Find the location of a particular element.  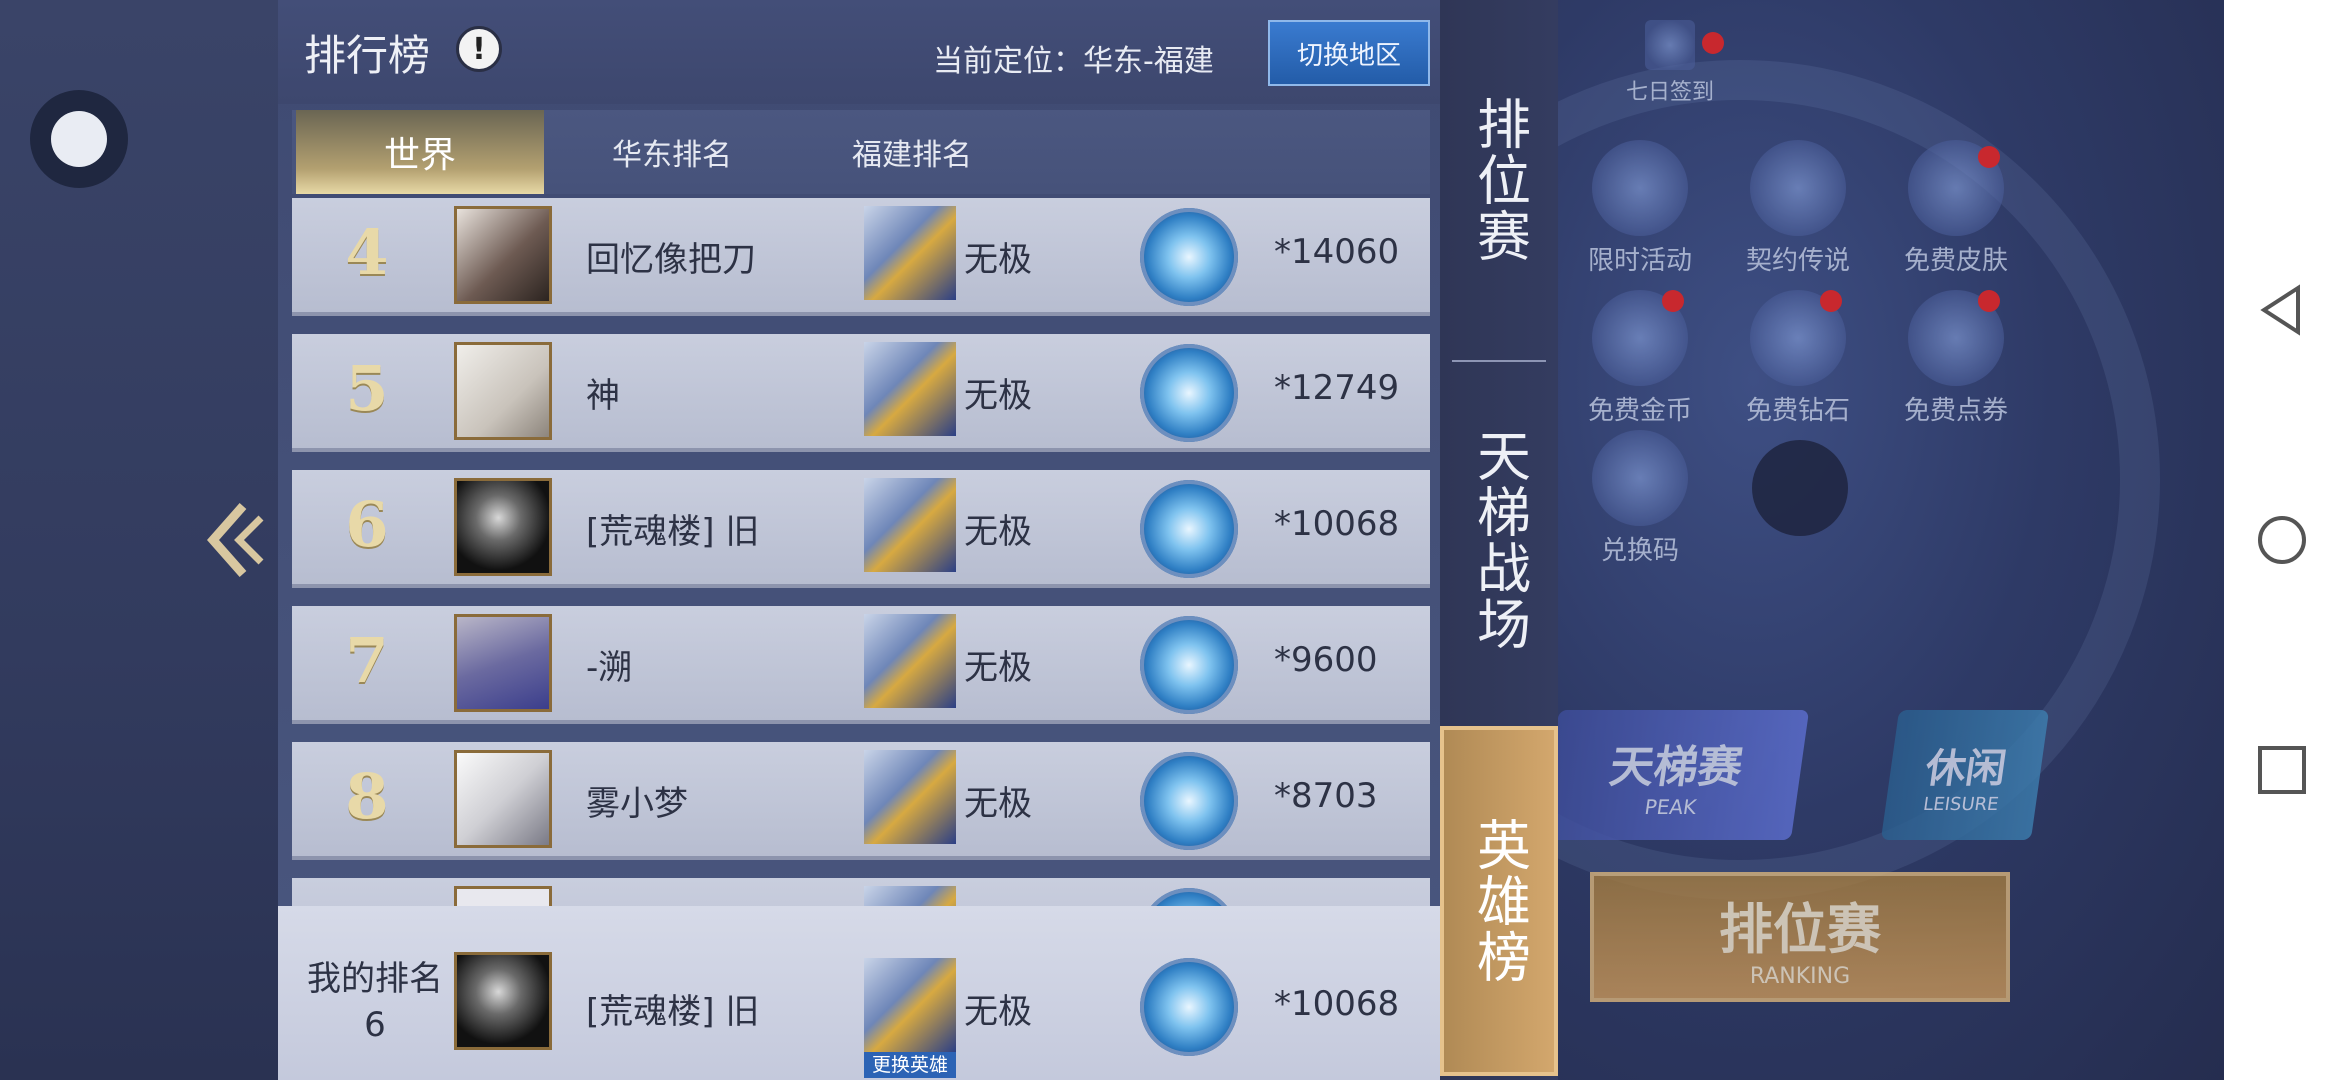

floating-ball-dot is located at coordinates (79, 139).